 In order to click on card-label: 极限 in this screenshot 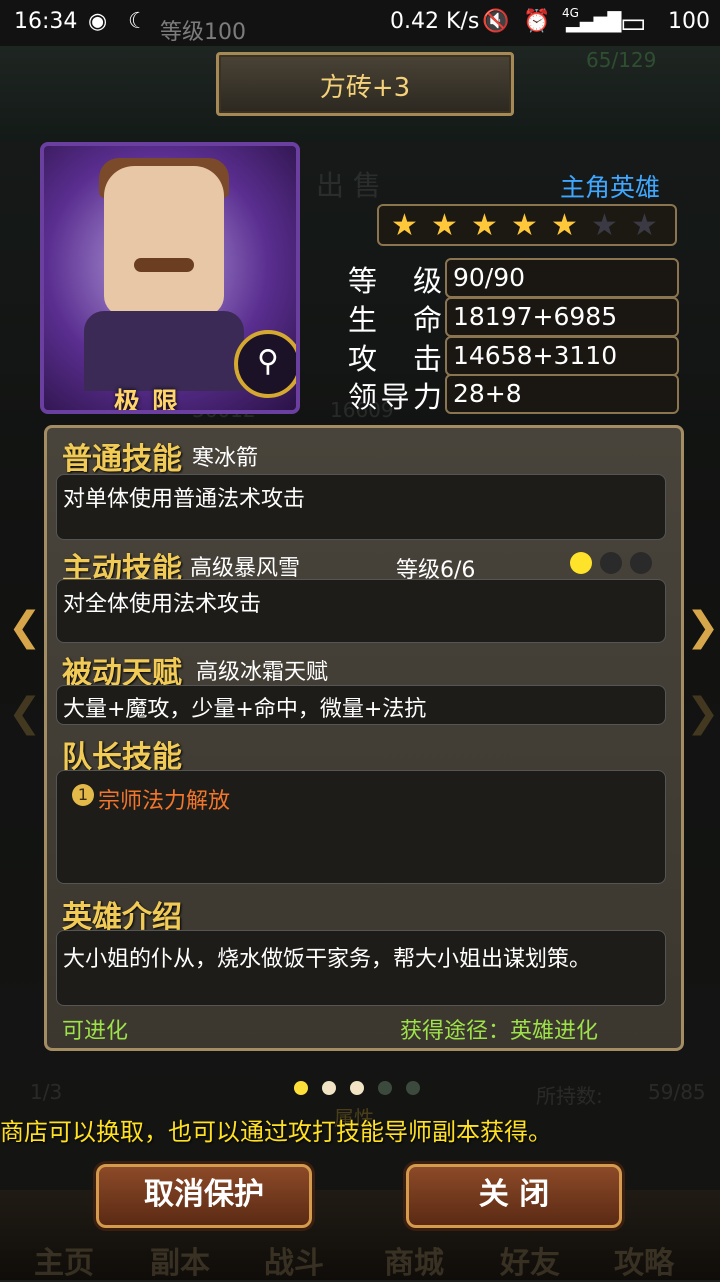, I will do `click(152, 401)`.